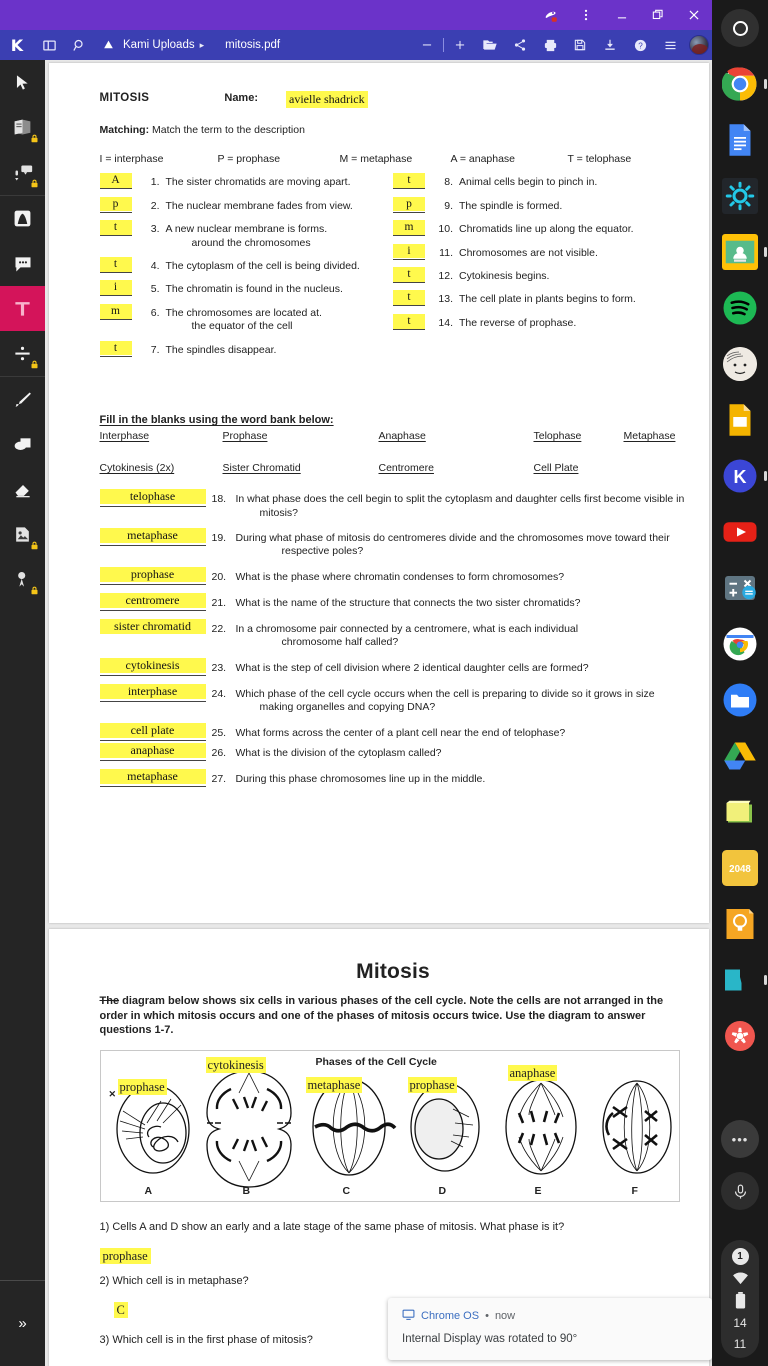 Image resolution: width=768 pixels, height=1366 pixels. Describe the element at coordinates (152, 498) in the screenshot. I see `answer-blank: telophase` at that location.